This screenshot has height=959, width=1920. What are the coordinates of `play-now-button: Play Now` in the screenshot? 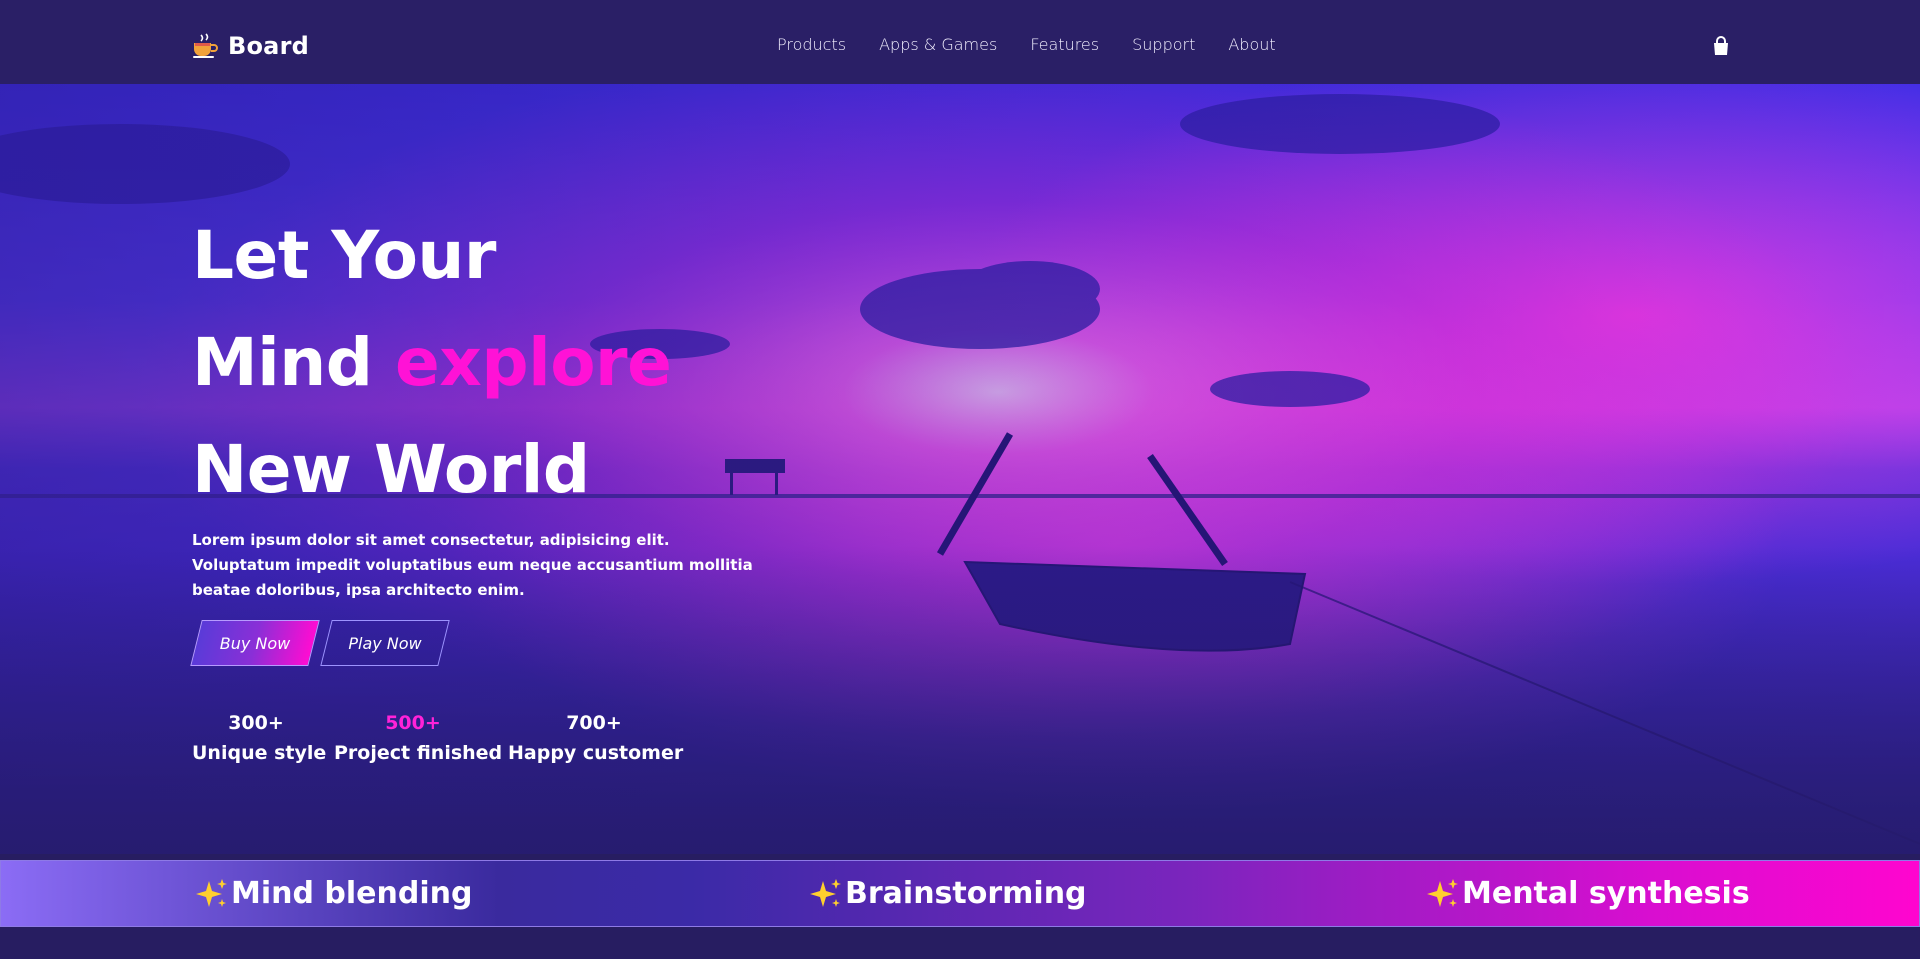 It's located at (385, 643).